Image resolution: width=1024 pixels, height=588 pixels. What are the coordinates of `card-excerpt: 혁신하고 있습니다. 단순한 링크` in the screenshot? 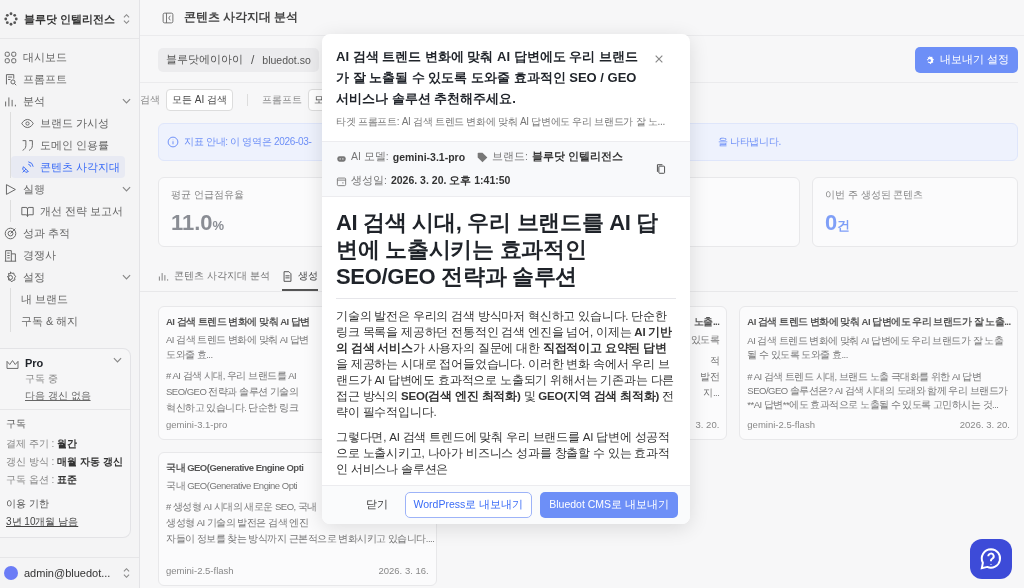 It's located at (232, 408).